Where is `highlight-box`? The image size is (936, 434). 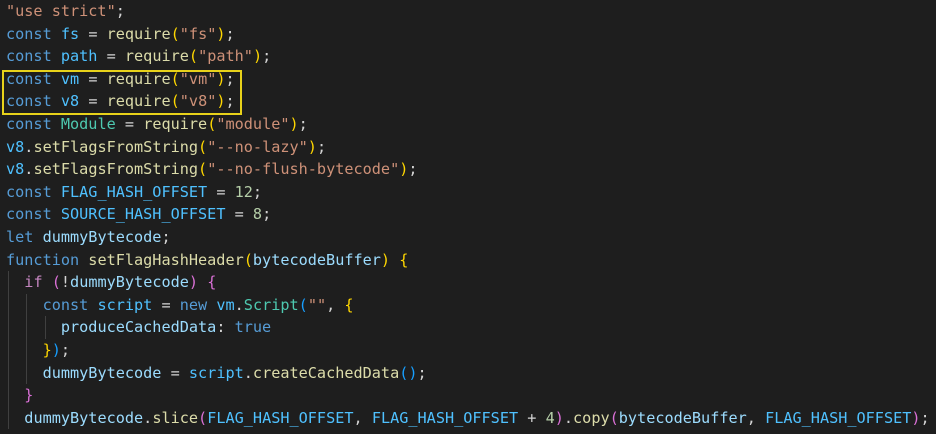
highlight-box is located at coordinates (122, 92).